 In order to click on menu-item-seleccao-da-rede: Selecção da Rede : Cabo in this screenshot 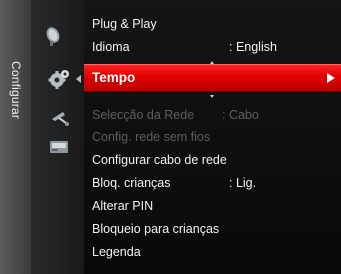, I will do `click(175, 115)`.